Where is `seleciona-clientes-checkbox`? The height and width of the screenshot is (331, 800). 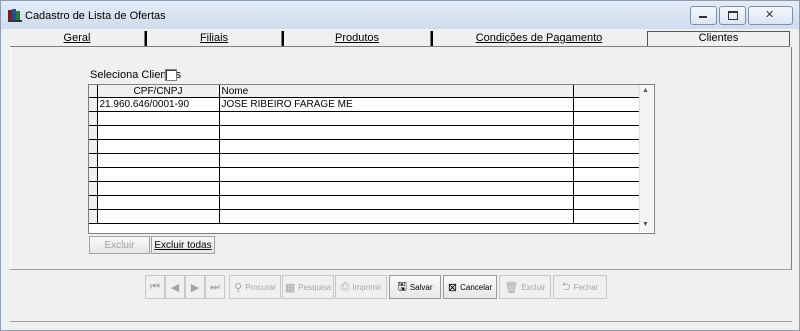 seleciona-clientes-checkbox is located at coordinates (171, 75).